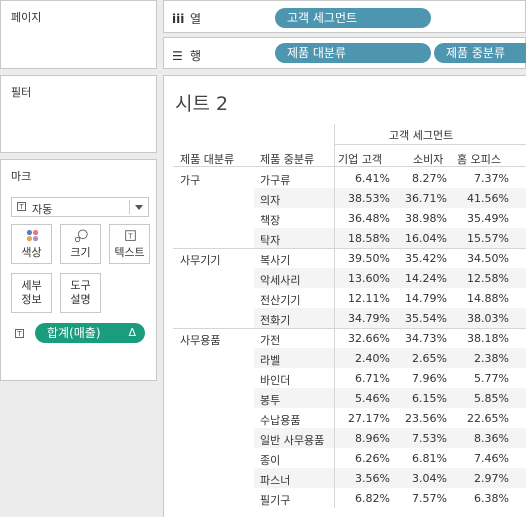 The image size is (526, 517). Describe the element at coordinates (420, 358) in the screenshot. I see `value-cell: 2.65%` at that location.